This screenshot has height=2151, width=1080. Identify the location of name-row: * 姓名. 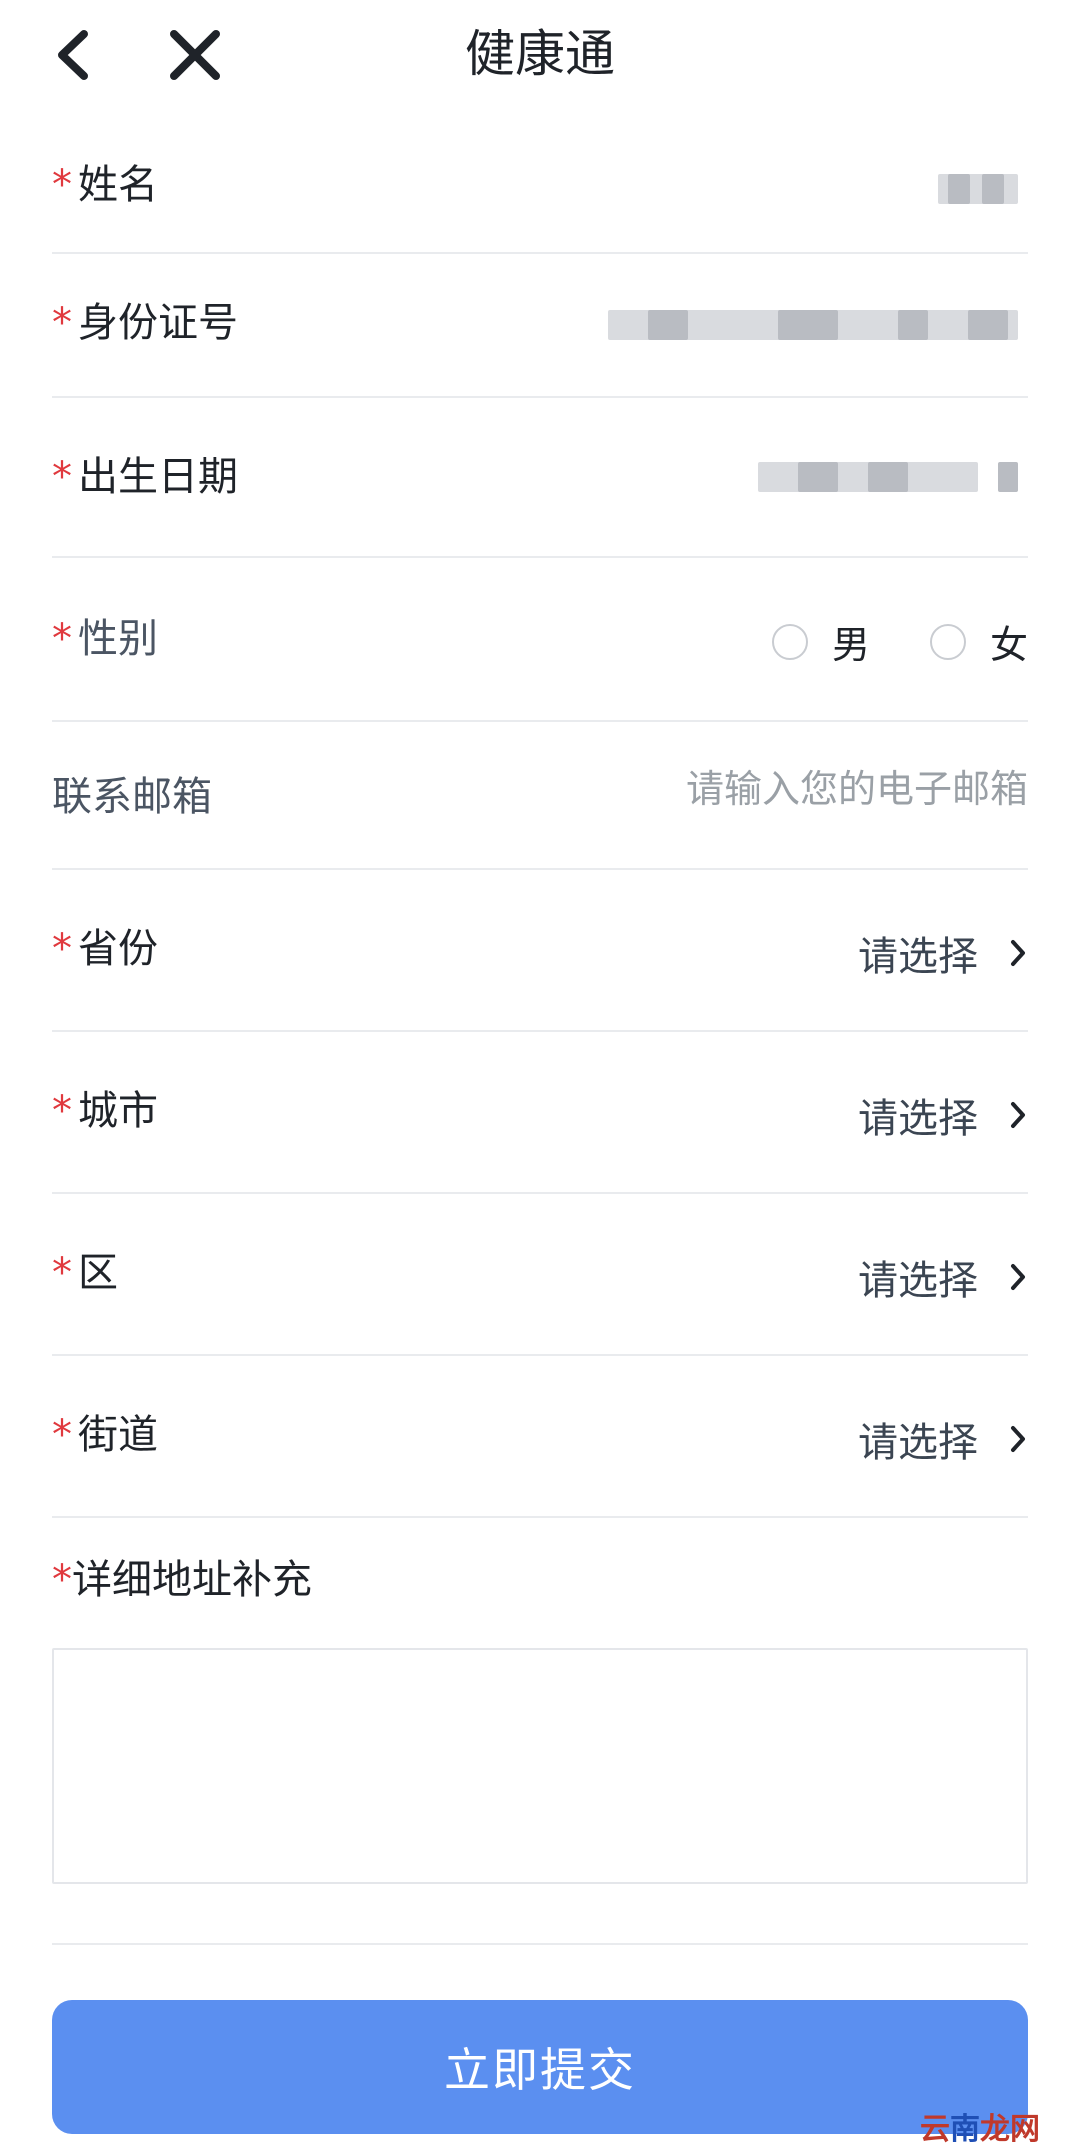
(540, 192).